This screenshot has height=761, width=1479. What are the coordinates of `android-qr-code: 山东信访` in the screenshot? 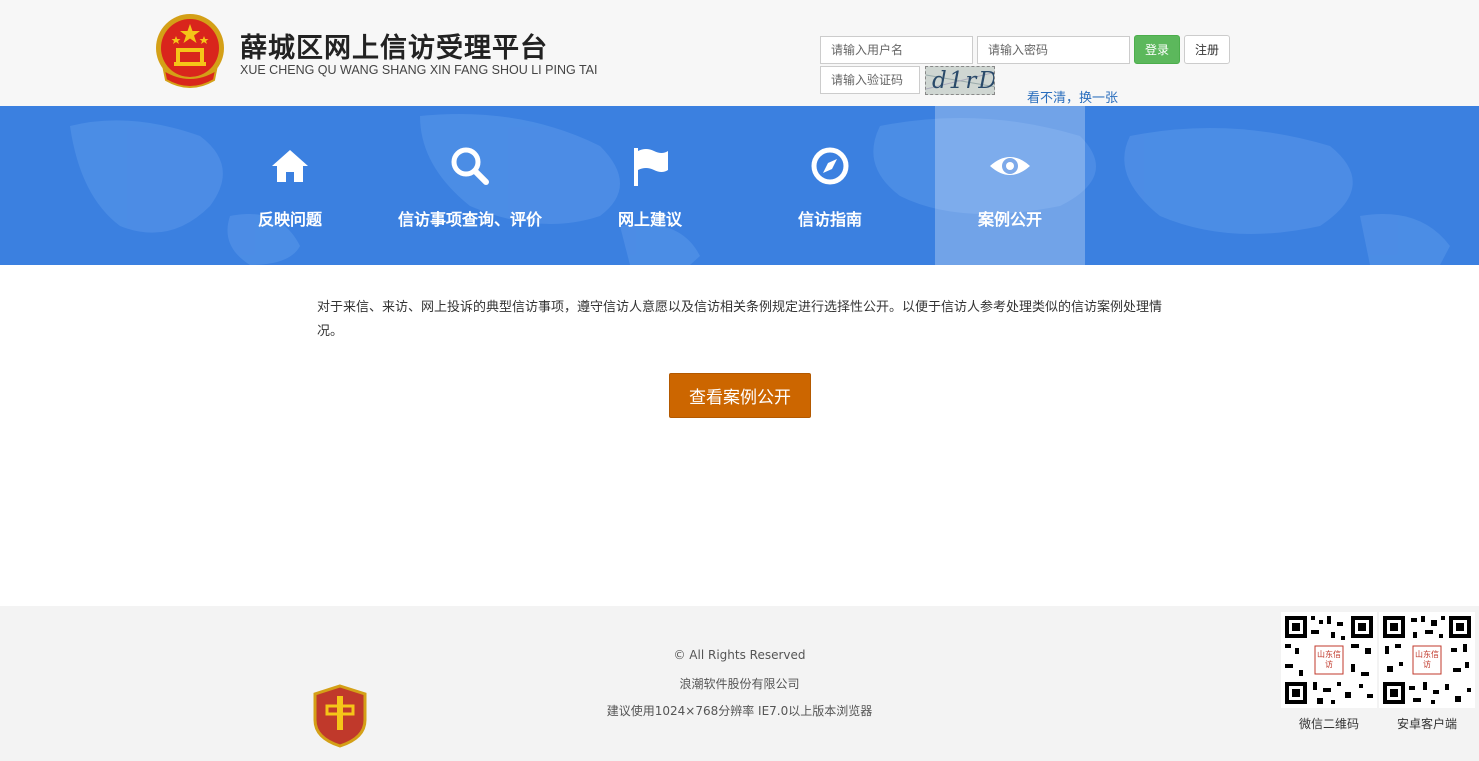 It's located at (1427, 660).